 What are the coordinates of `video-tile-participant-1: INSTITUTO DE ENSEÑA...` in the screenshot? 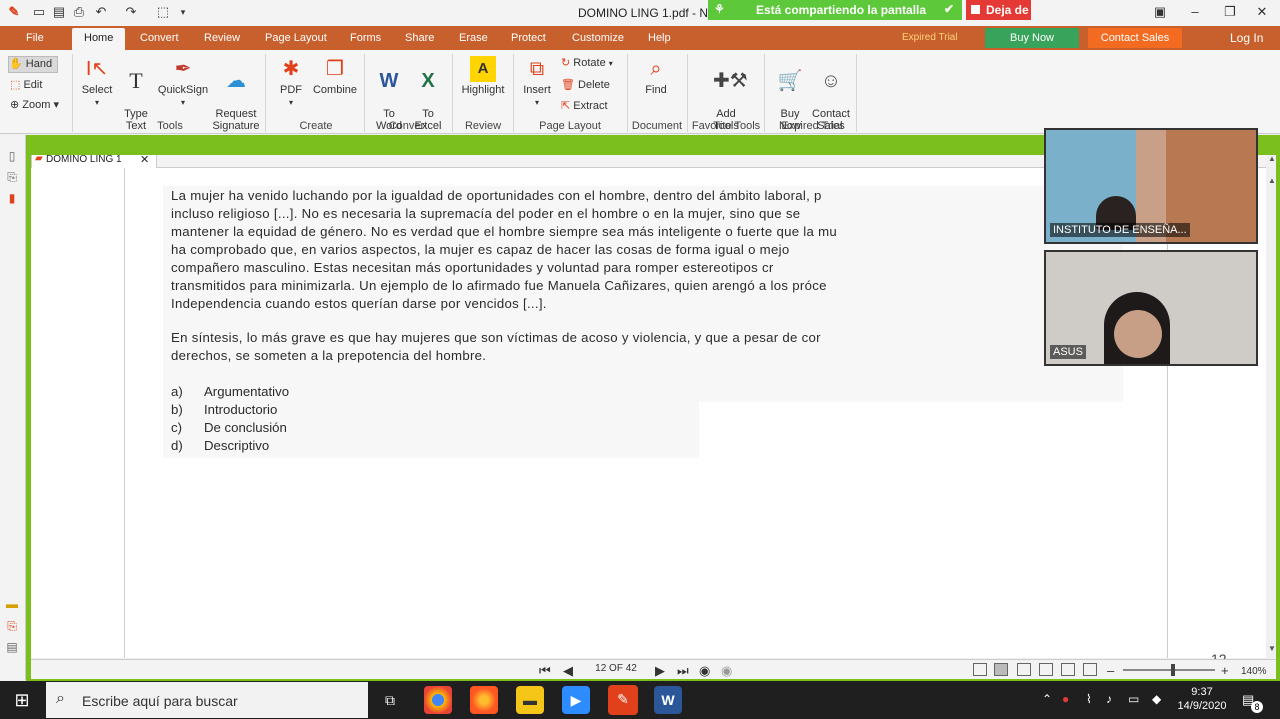 It's located at (1151, 186).